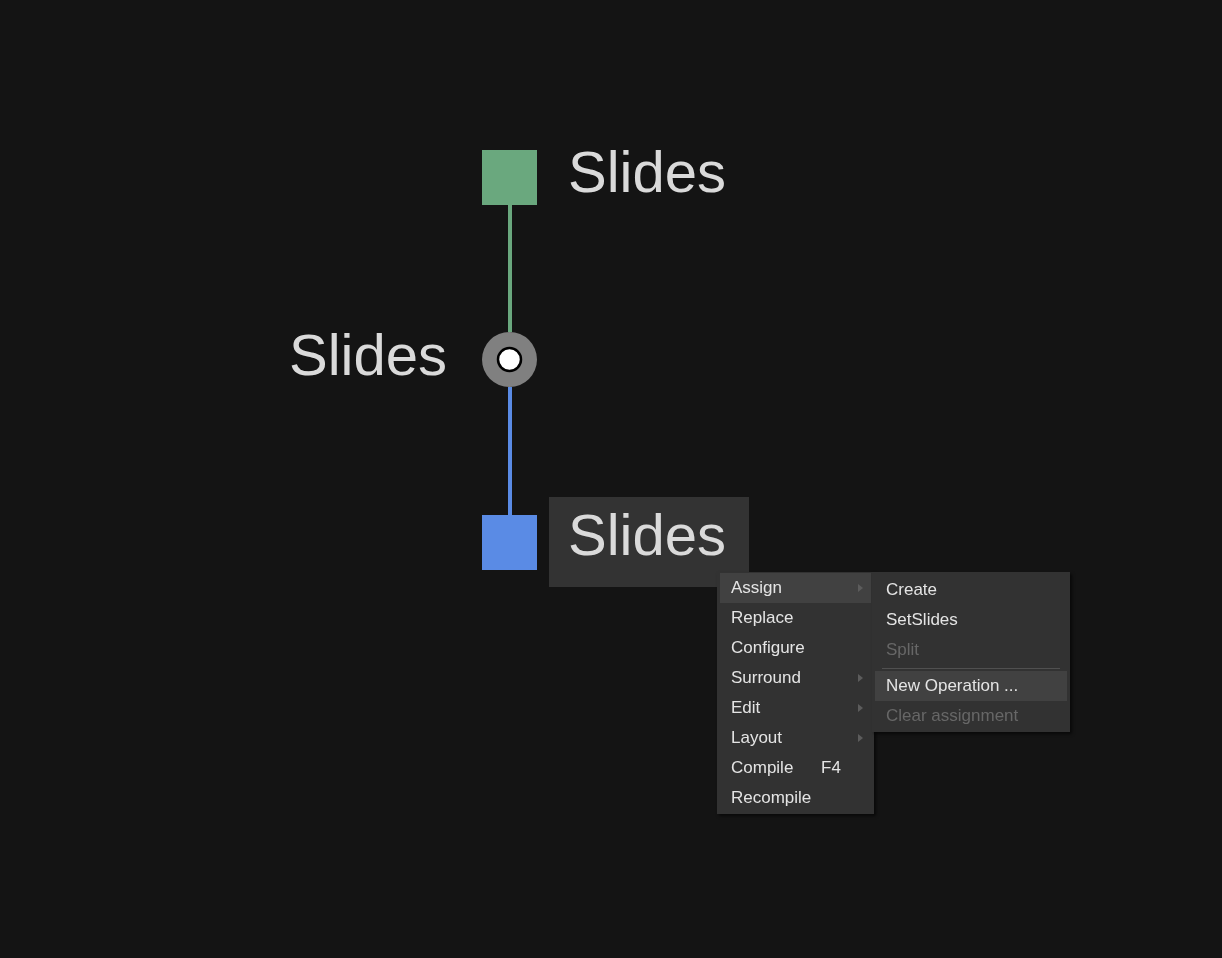  Describe the element at coordinates (795, 768) in the screenshot. I see `menu-item: Compile F4` at that location.